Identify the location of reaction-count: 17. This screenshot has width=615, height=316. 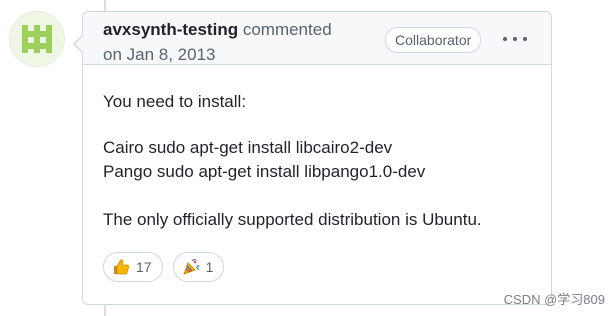
(144, 267).